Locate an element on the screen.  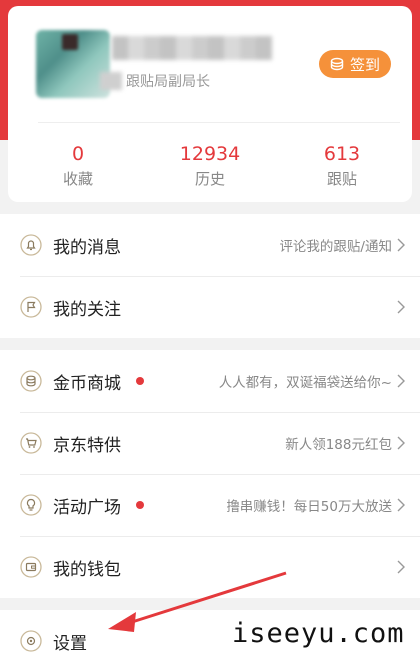
menu-item-following: 我的关注 is located at coordinates (210, 307).